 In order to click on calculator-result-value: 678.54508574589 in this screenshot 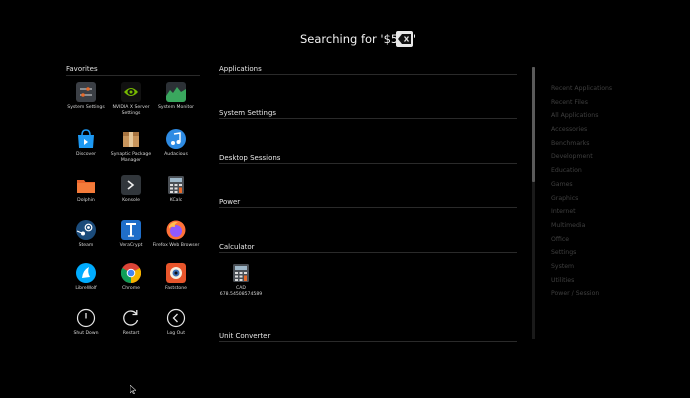, I will do `click(241, 294)`.